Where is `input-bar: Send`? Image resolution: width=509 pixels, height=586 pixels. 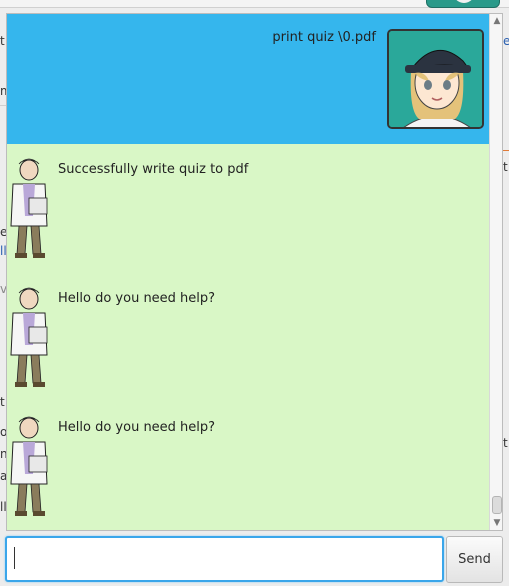 input-bar: Send is located at coordinates (254, 558).